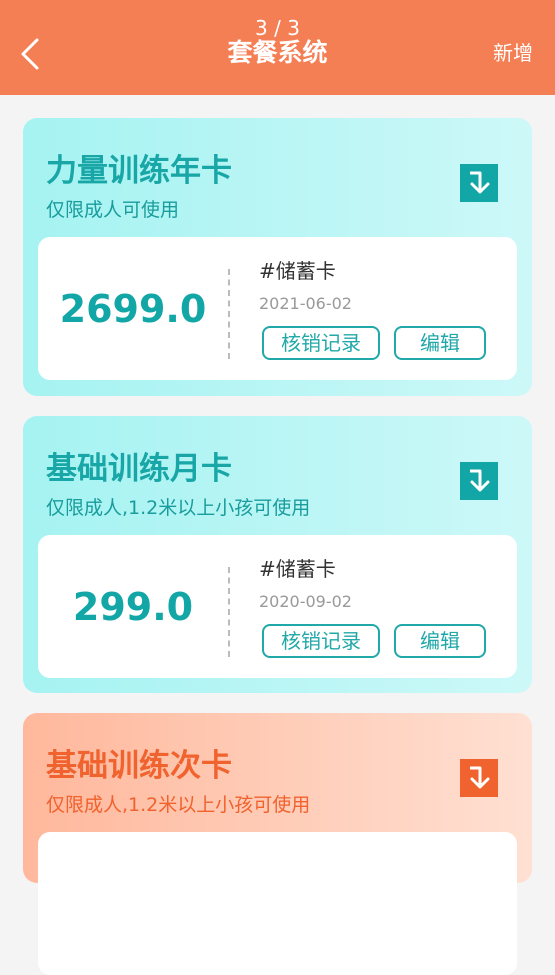 The width and height of the screenshot is (555, 975). I want to click on package-detail-panel: 299.0 #储蓄卡 2020-09-02 核销记录 编辑, so click(277, 606).